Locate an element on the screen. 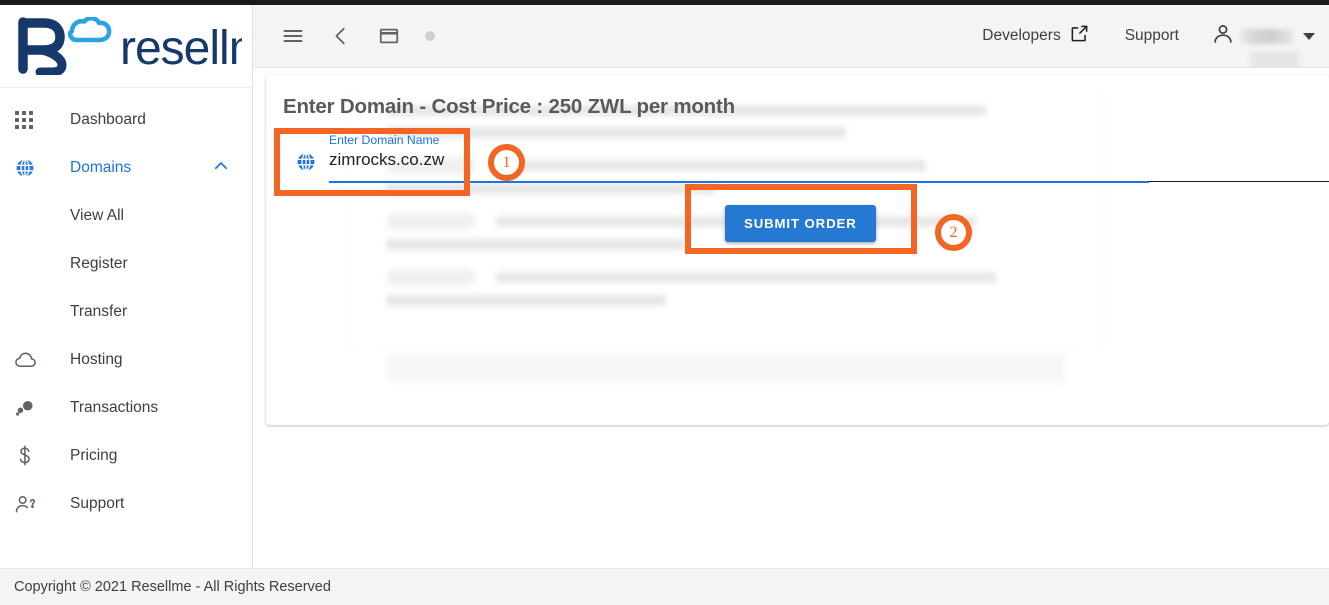 This screenshot has width=1329, height=605. domain-name-field: Enter Domain Name is located at coordinates (806, 159).